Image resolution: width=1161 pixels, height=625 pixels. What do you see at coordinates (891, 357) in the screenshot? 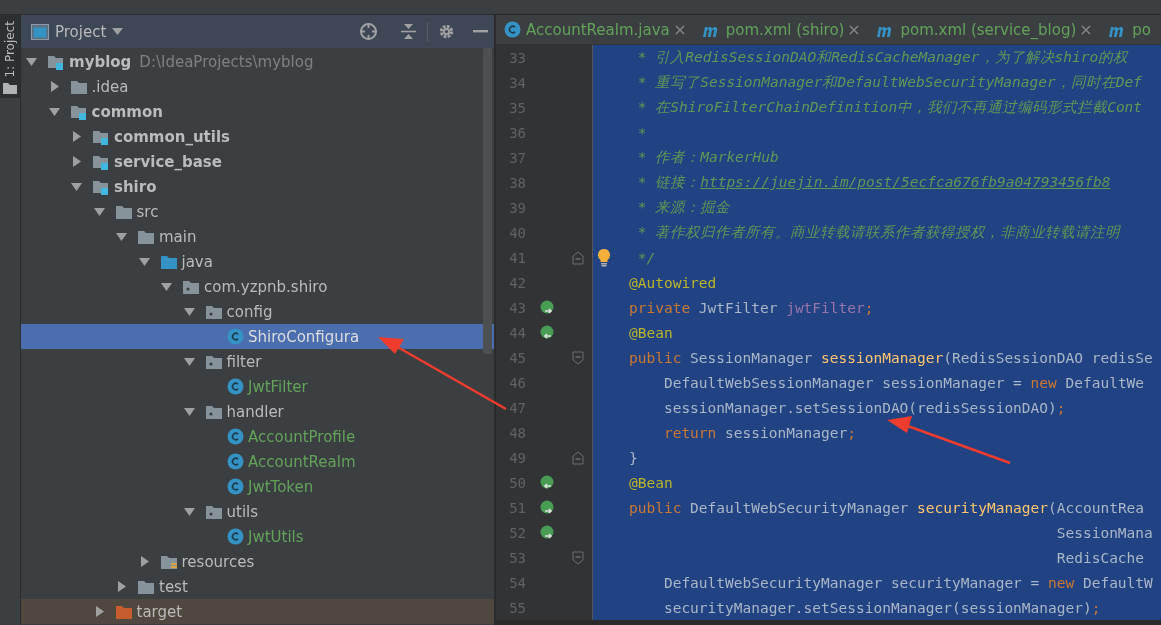
I see `code-line: public SessionManager sessionManager(RedisSessionDAO redisSe` at bounding box center [891, 357].